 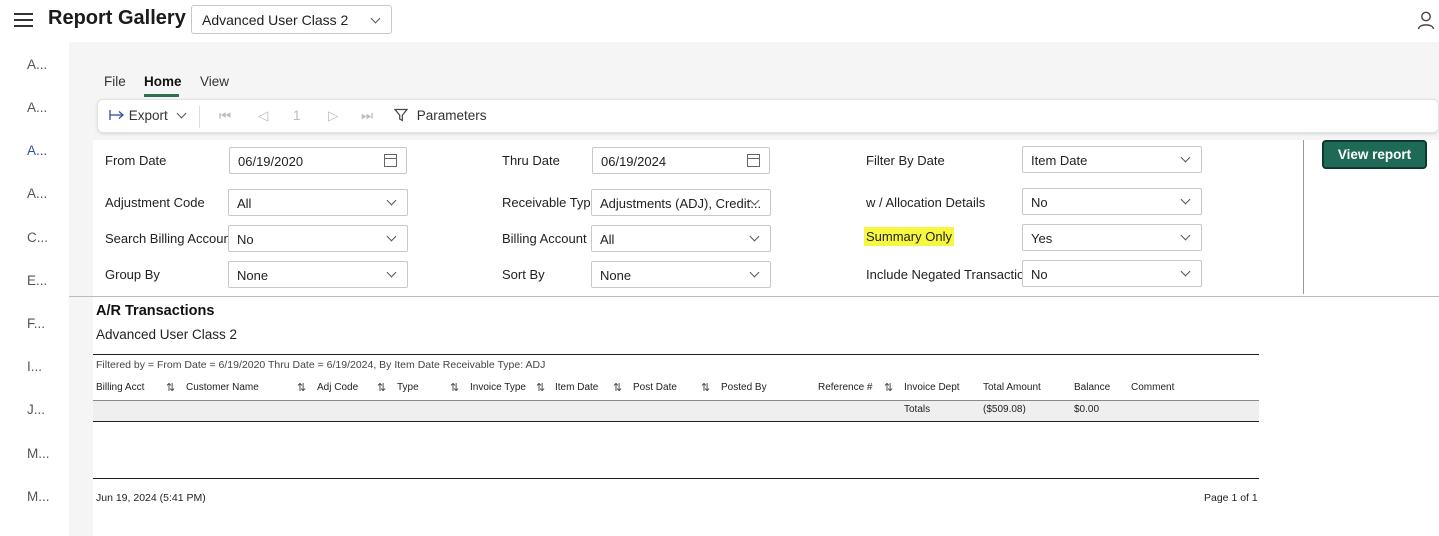 I want to click on last-page-icon: ⏭, so click(x=367, y=116).